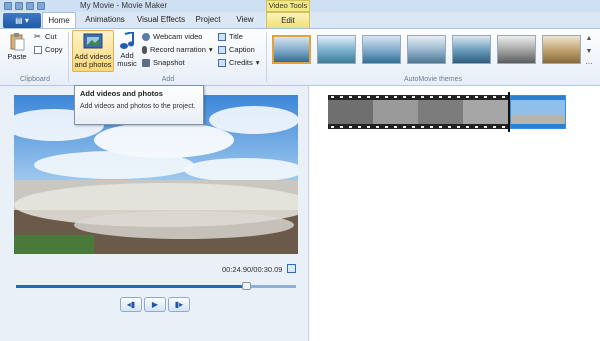 This screenshot has width=600, height=341. I want to click on themes-scroll-down-icon: ▼, so click(589, 52).